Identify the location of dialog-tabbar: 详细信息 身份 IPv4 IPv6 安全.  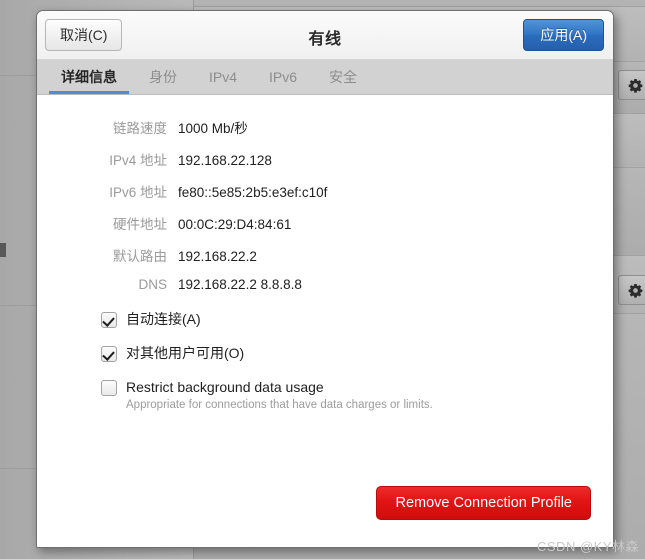
(325, 77).